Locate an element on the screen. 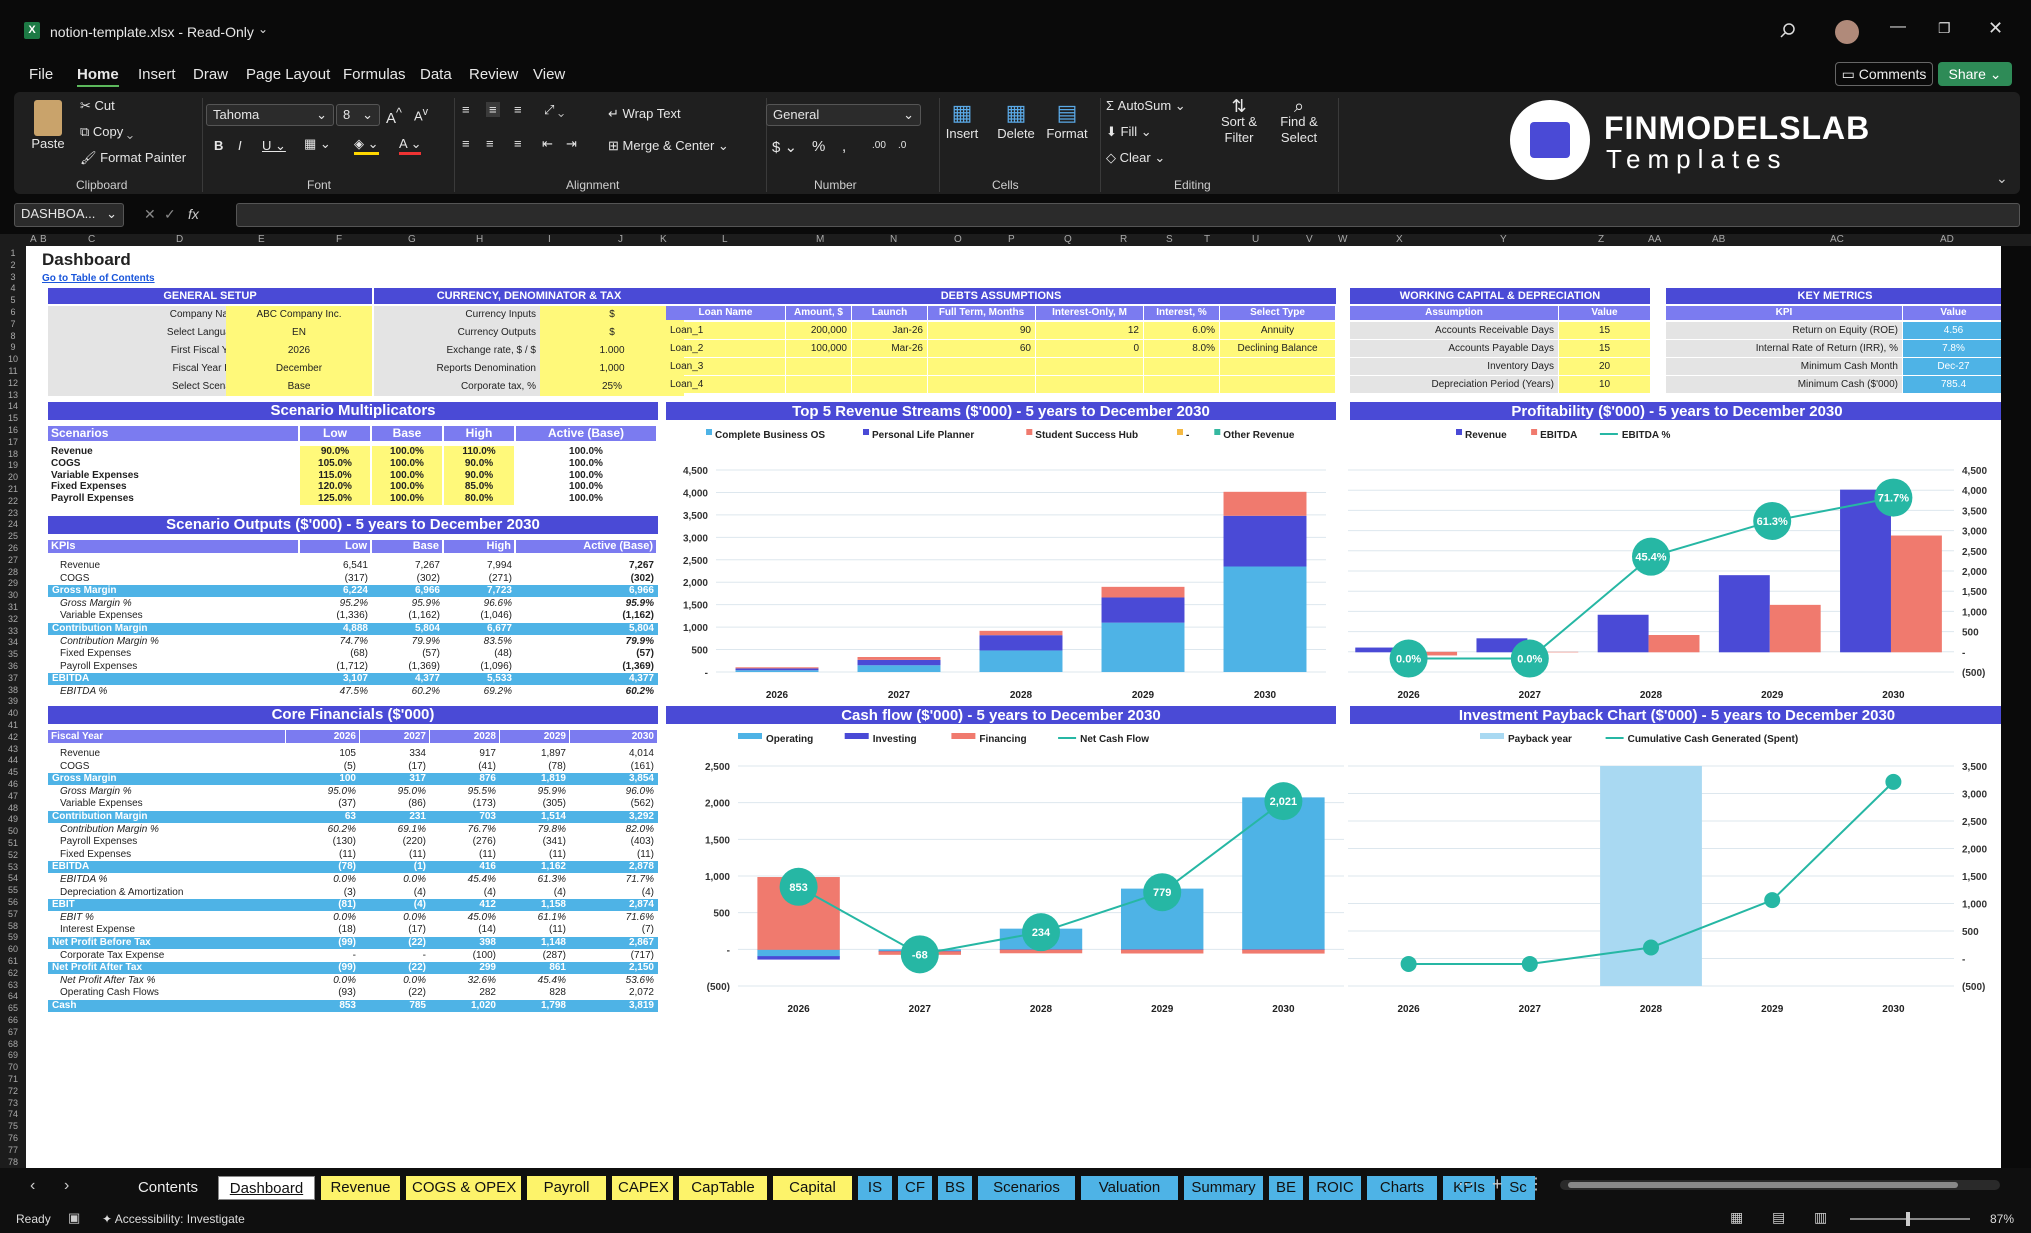  column-header: AC is located at coordinates (1837, 239).